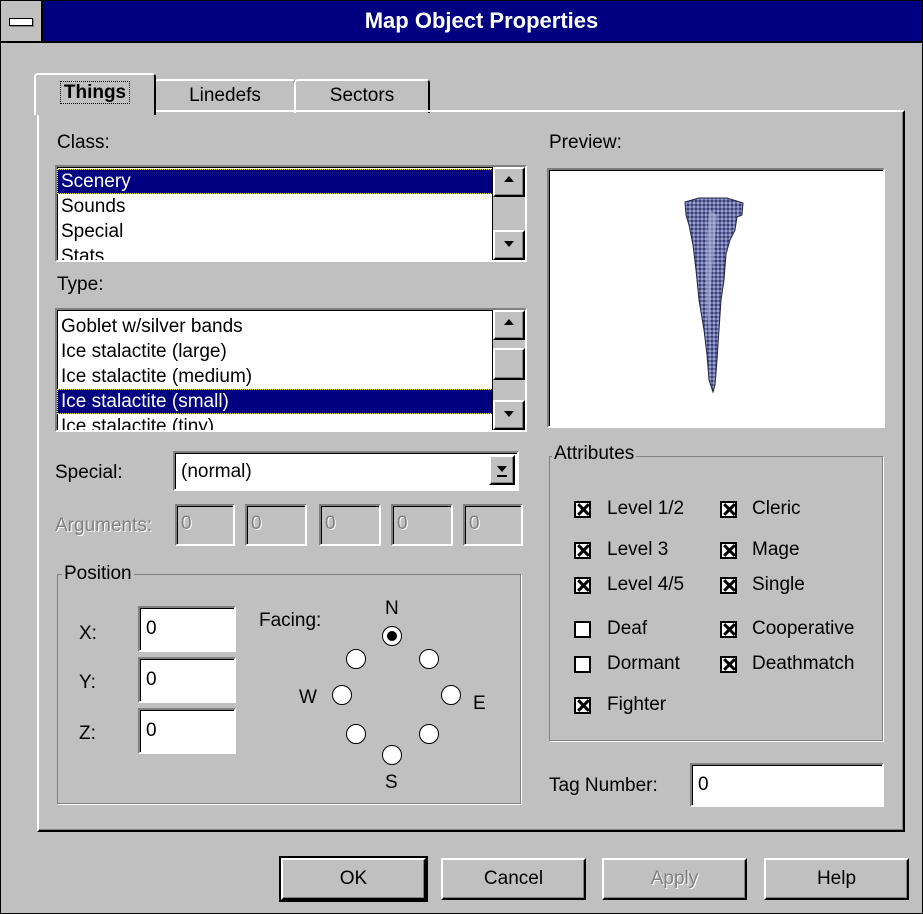 The width and height of the screenshot is (923, 914). I want to click on type-scrollbar, so click(508, 370).